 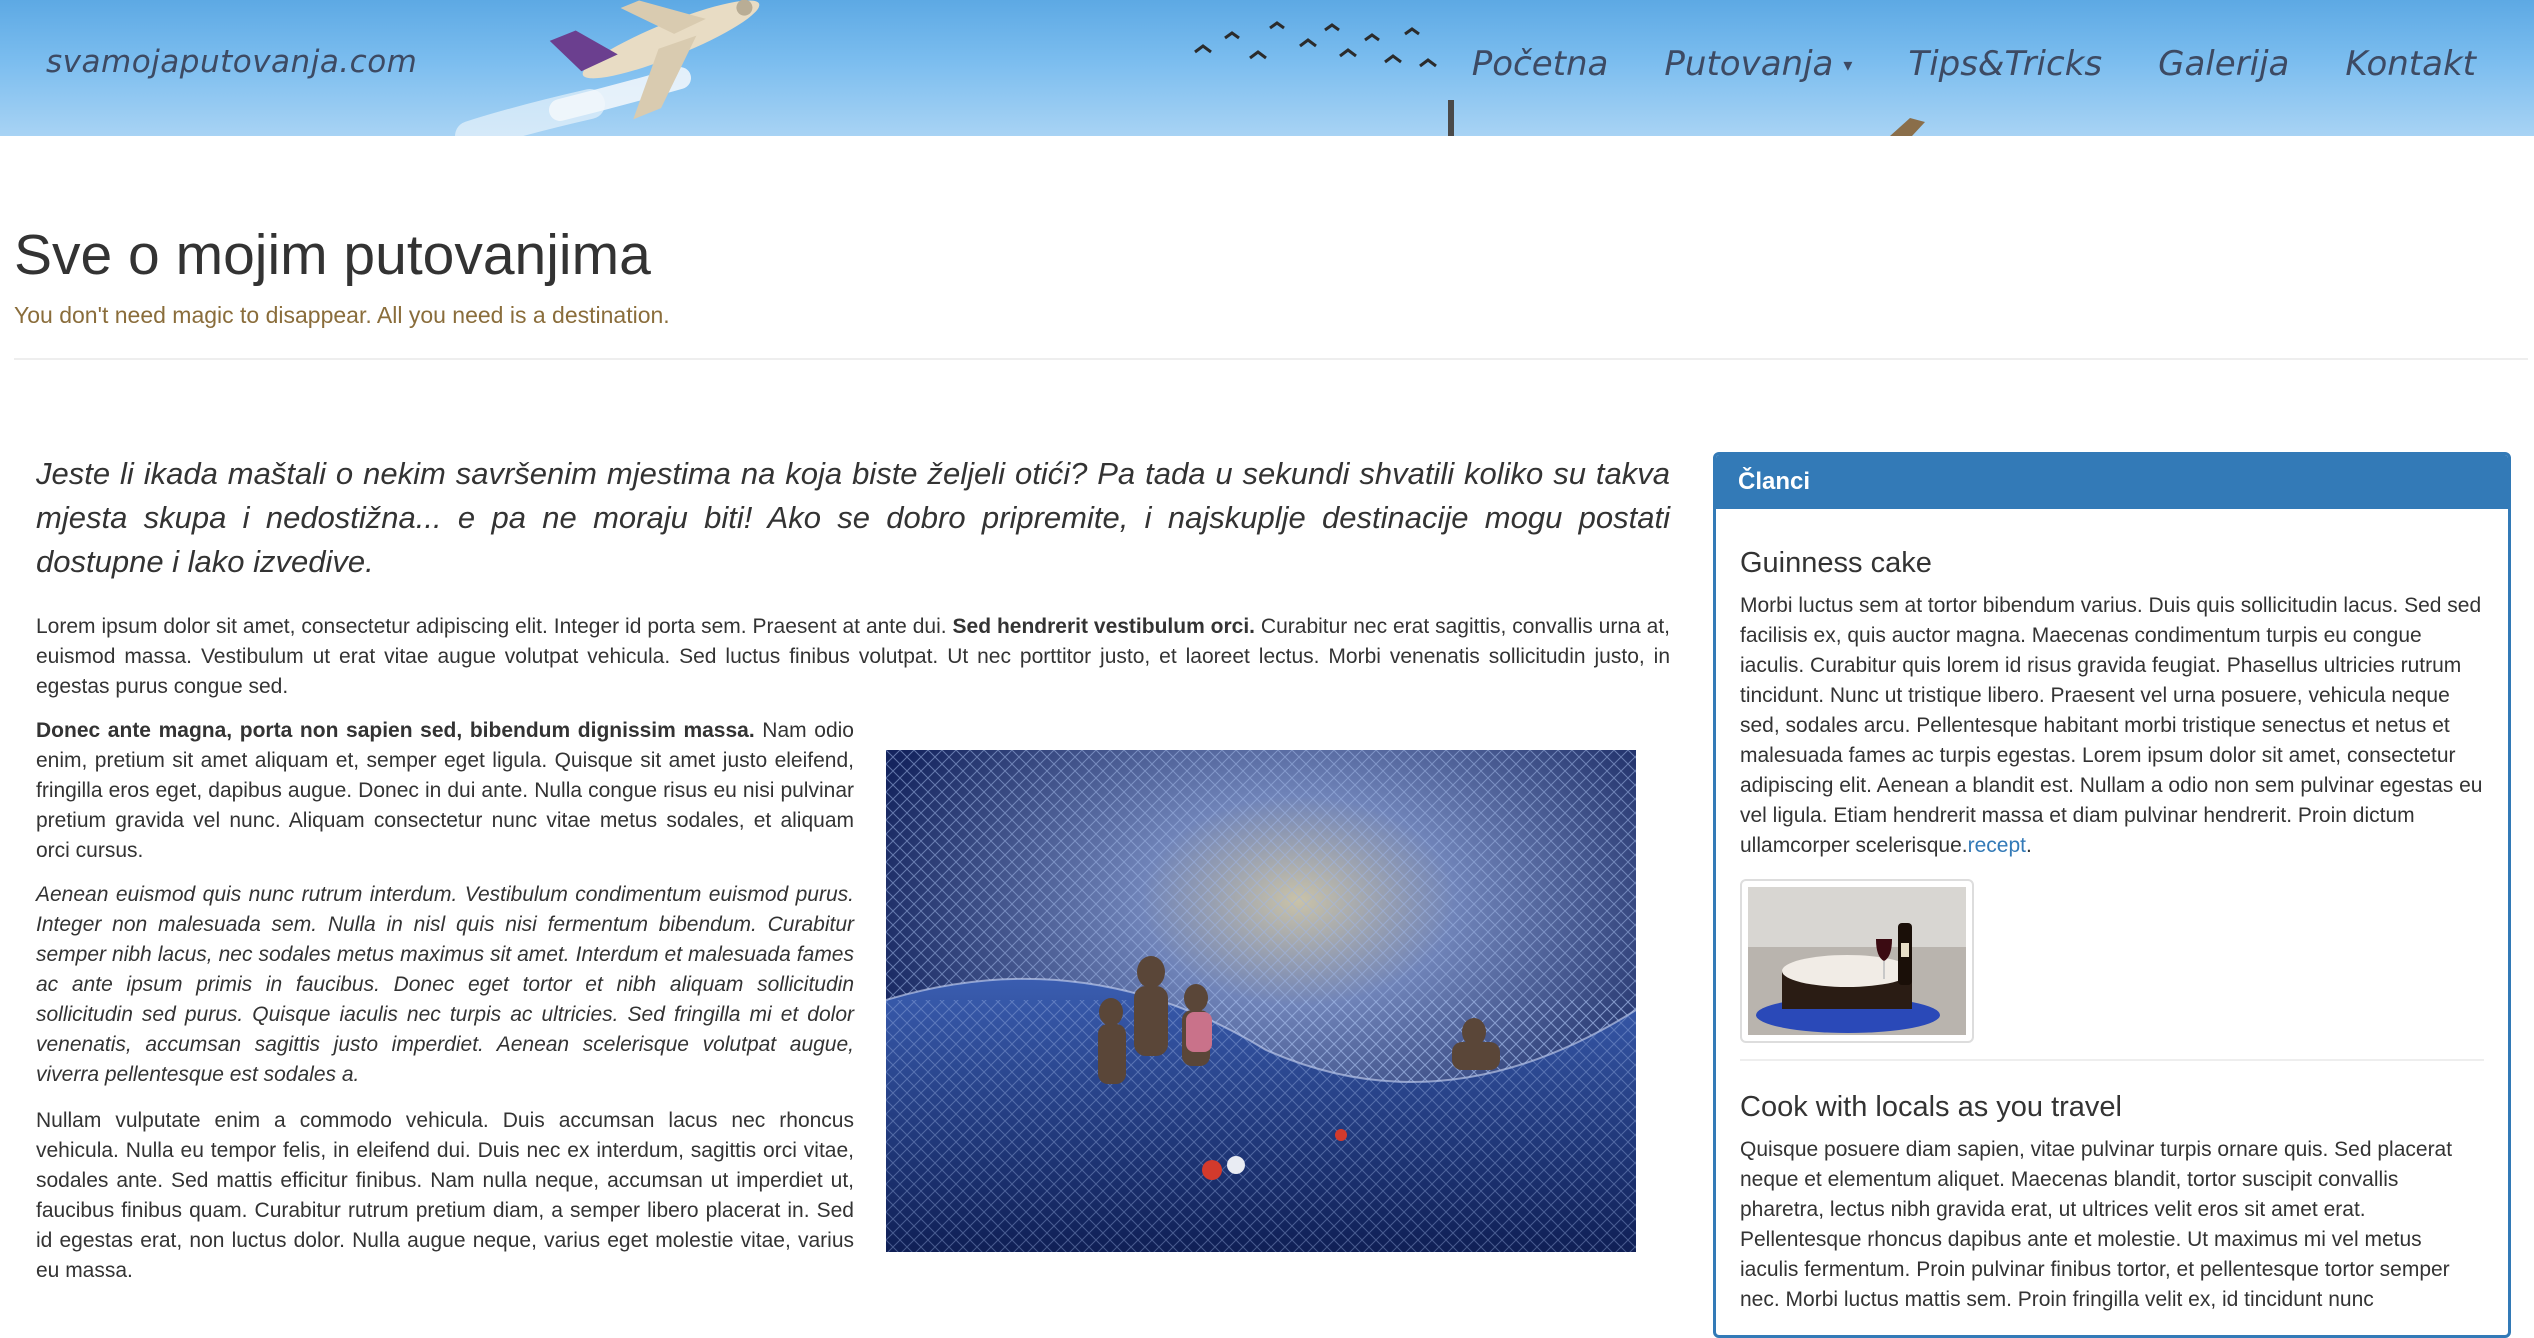 I want to click on nav-tips-tricks: Tips&Tricks, so click(x=2005, y=64).